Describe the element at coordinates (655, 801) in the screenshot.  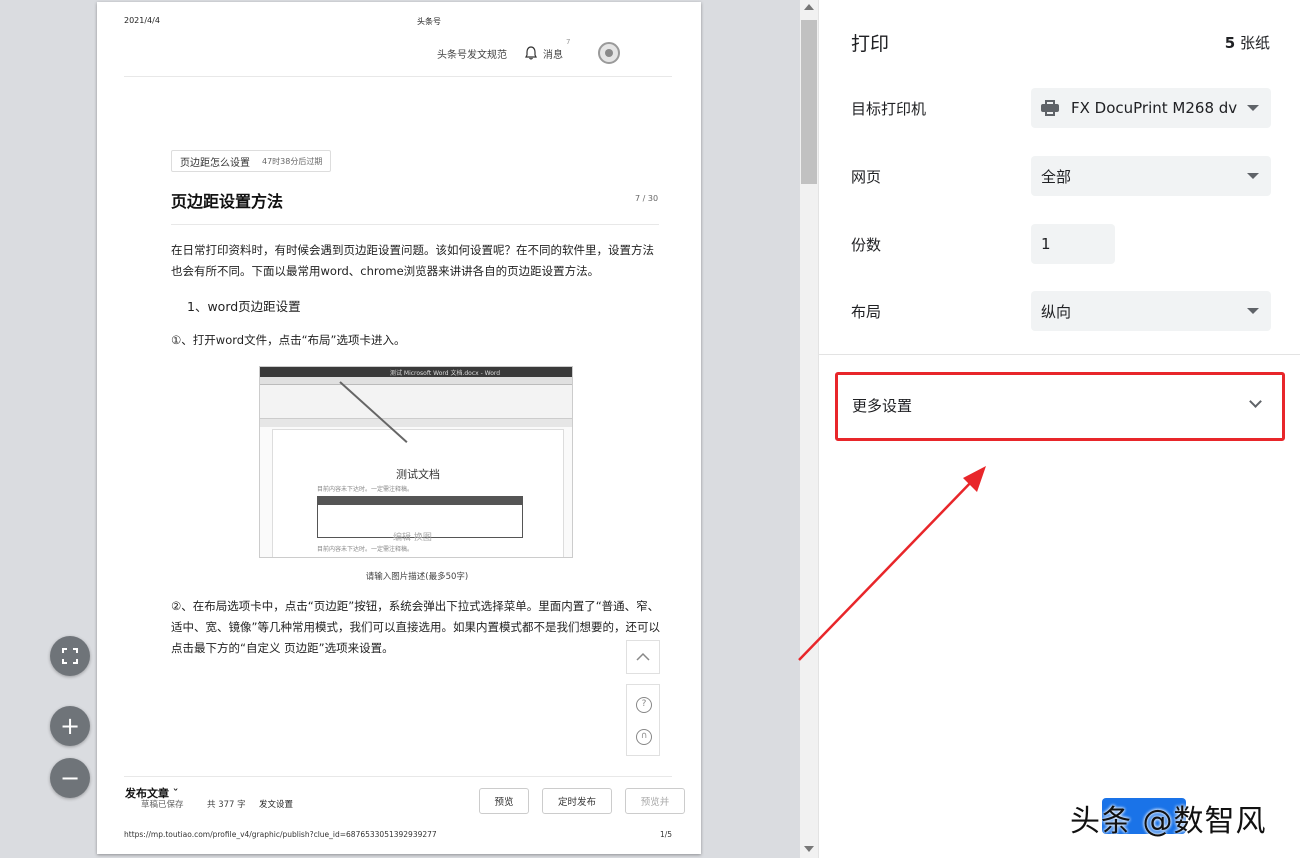
I see `preview-publish-button: 预览并` at that location.